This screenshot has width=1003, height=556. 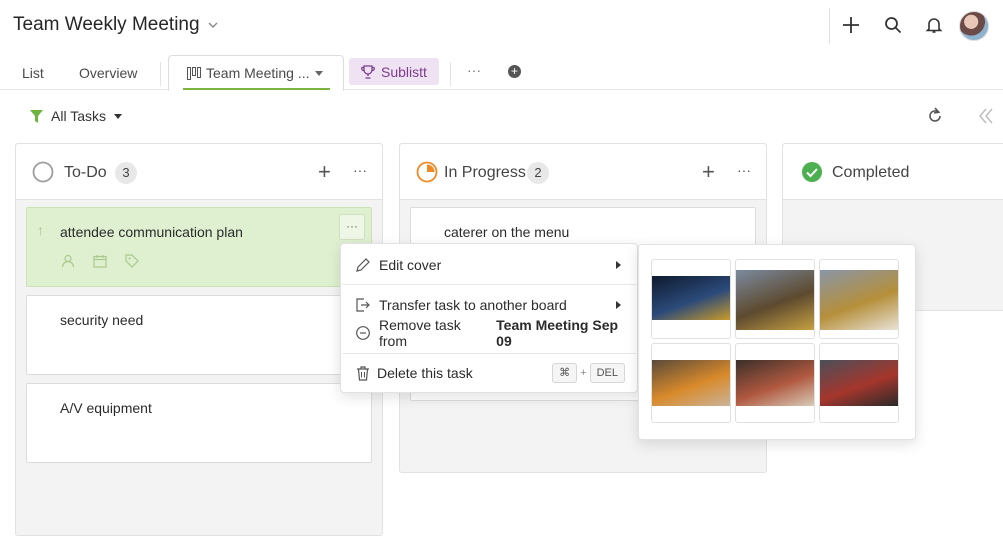 What do you see at coordinates (194, 73) in the screenshot?
I see `board-icon` at bounding box center [194, 73].